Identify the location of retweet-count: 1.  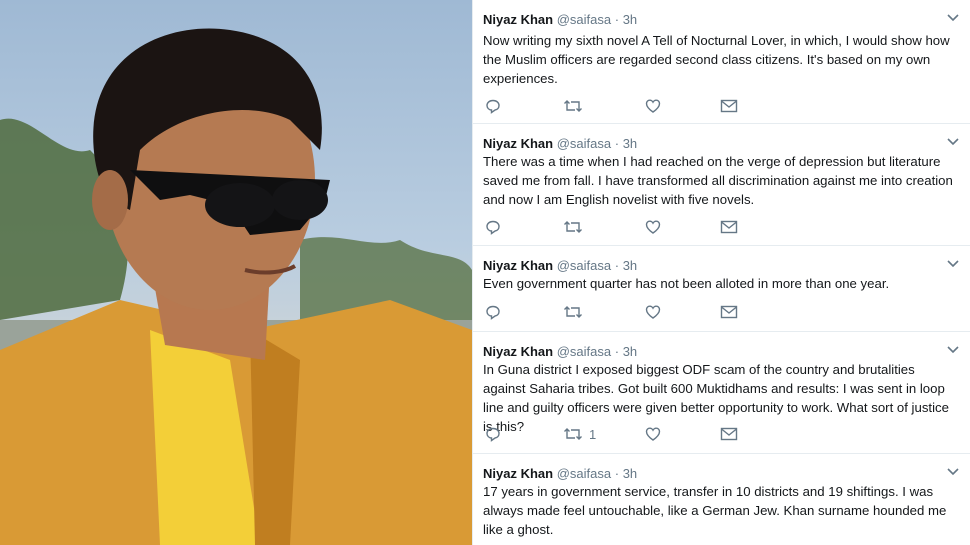
(593, 434).